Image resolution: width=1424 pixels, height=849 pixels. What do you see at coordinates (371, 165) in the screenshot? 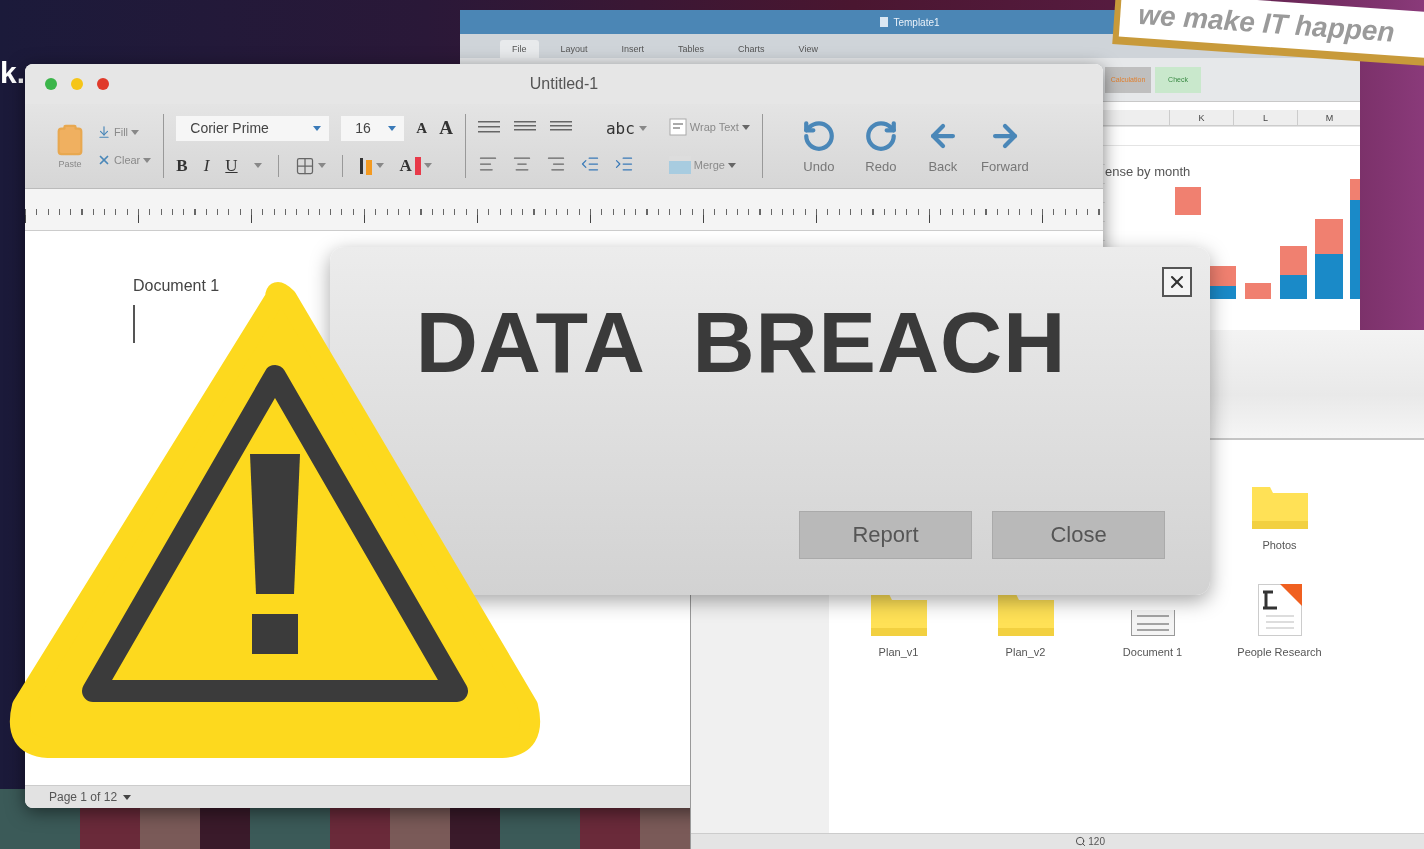
I see `fill-color-button` at bounding box center [371, 165].